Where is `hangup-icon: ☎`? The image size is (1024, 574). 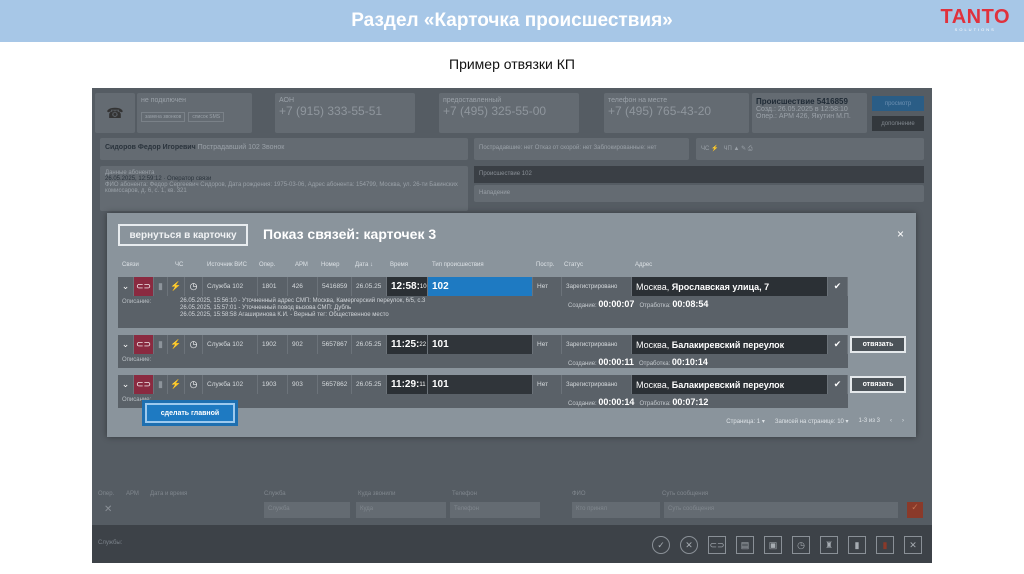 hangup-icon: ☎ is located at coordinates (115, 113).